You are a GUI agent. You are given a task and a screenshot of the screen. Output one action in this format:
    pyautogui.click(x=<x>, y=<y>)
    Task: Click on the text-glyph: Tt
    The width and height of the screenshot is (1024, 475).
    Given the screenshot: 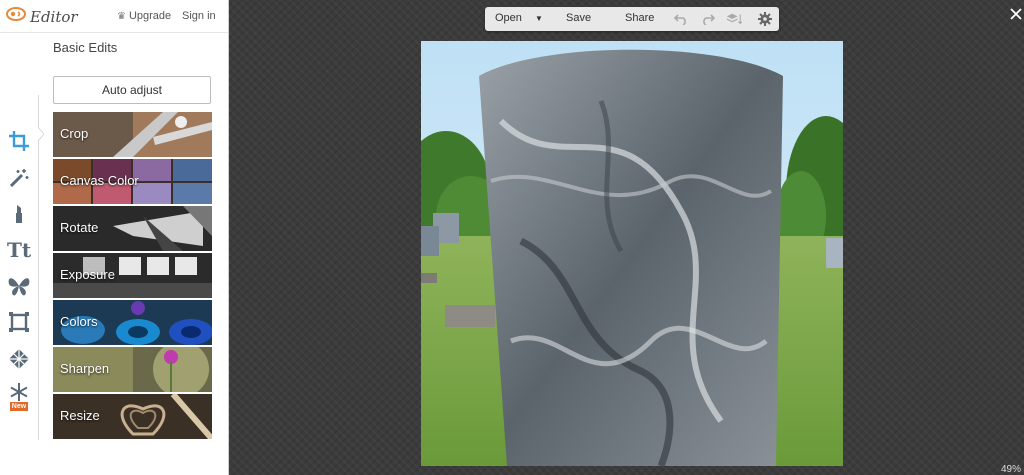 What is the action you would take?
    pyautogui.click(x=19, y=250)
    